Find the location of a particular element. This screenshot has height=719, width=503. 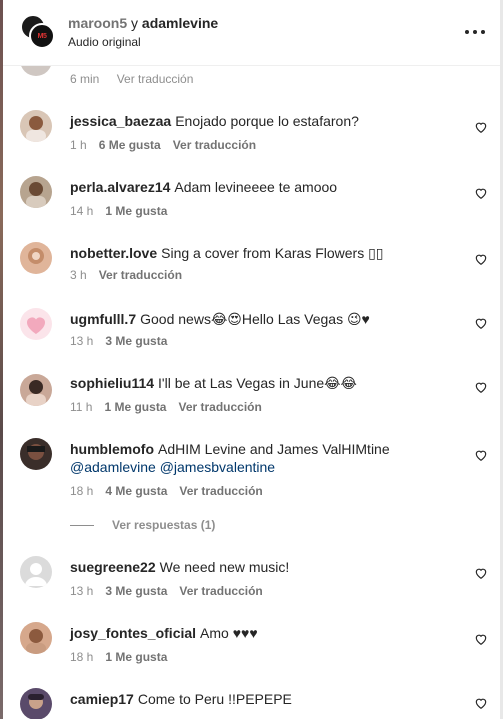

comment-body: josy_fontes_oficial Amo ♥♥♥ is located at coordinates (267, 633).